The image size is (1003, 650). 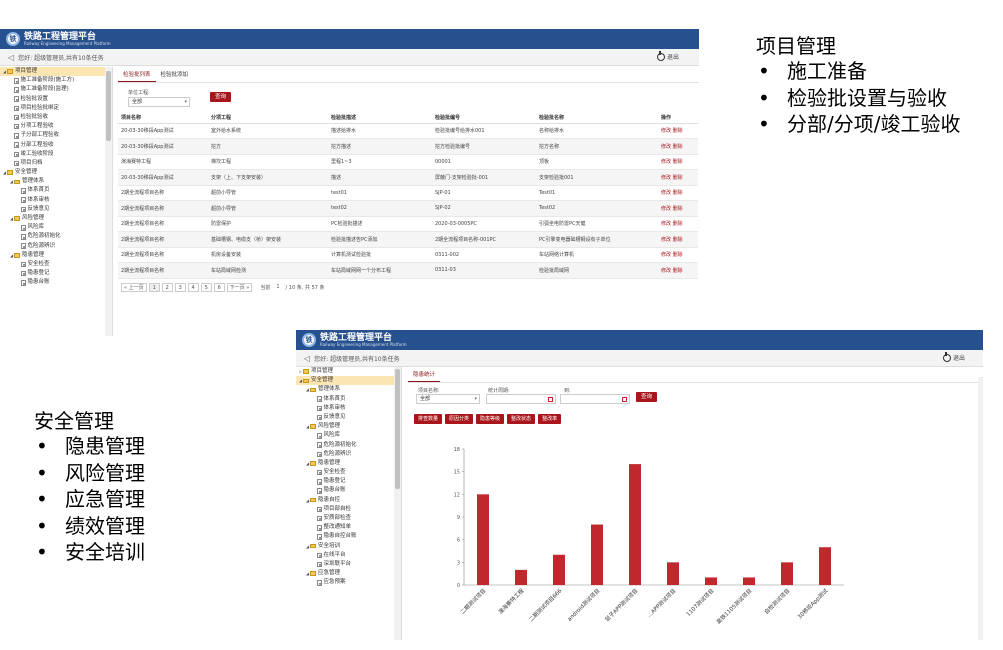 I want to click on page-number-button: 3, so click(x=180, y=287).